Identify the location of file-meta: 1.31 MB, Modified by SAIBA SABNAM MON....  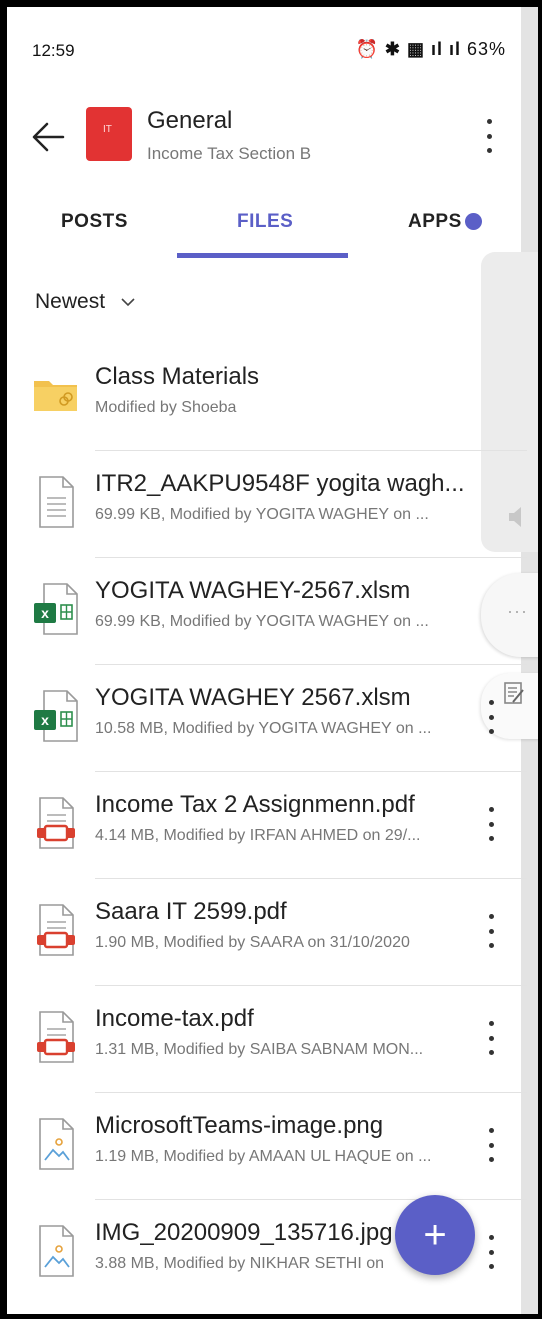
(259, 1049).